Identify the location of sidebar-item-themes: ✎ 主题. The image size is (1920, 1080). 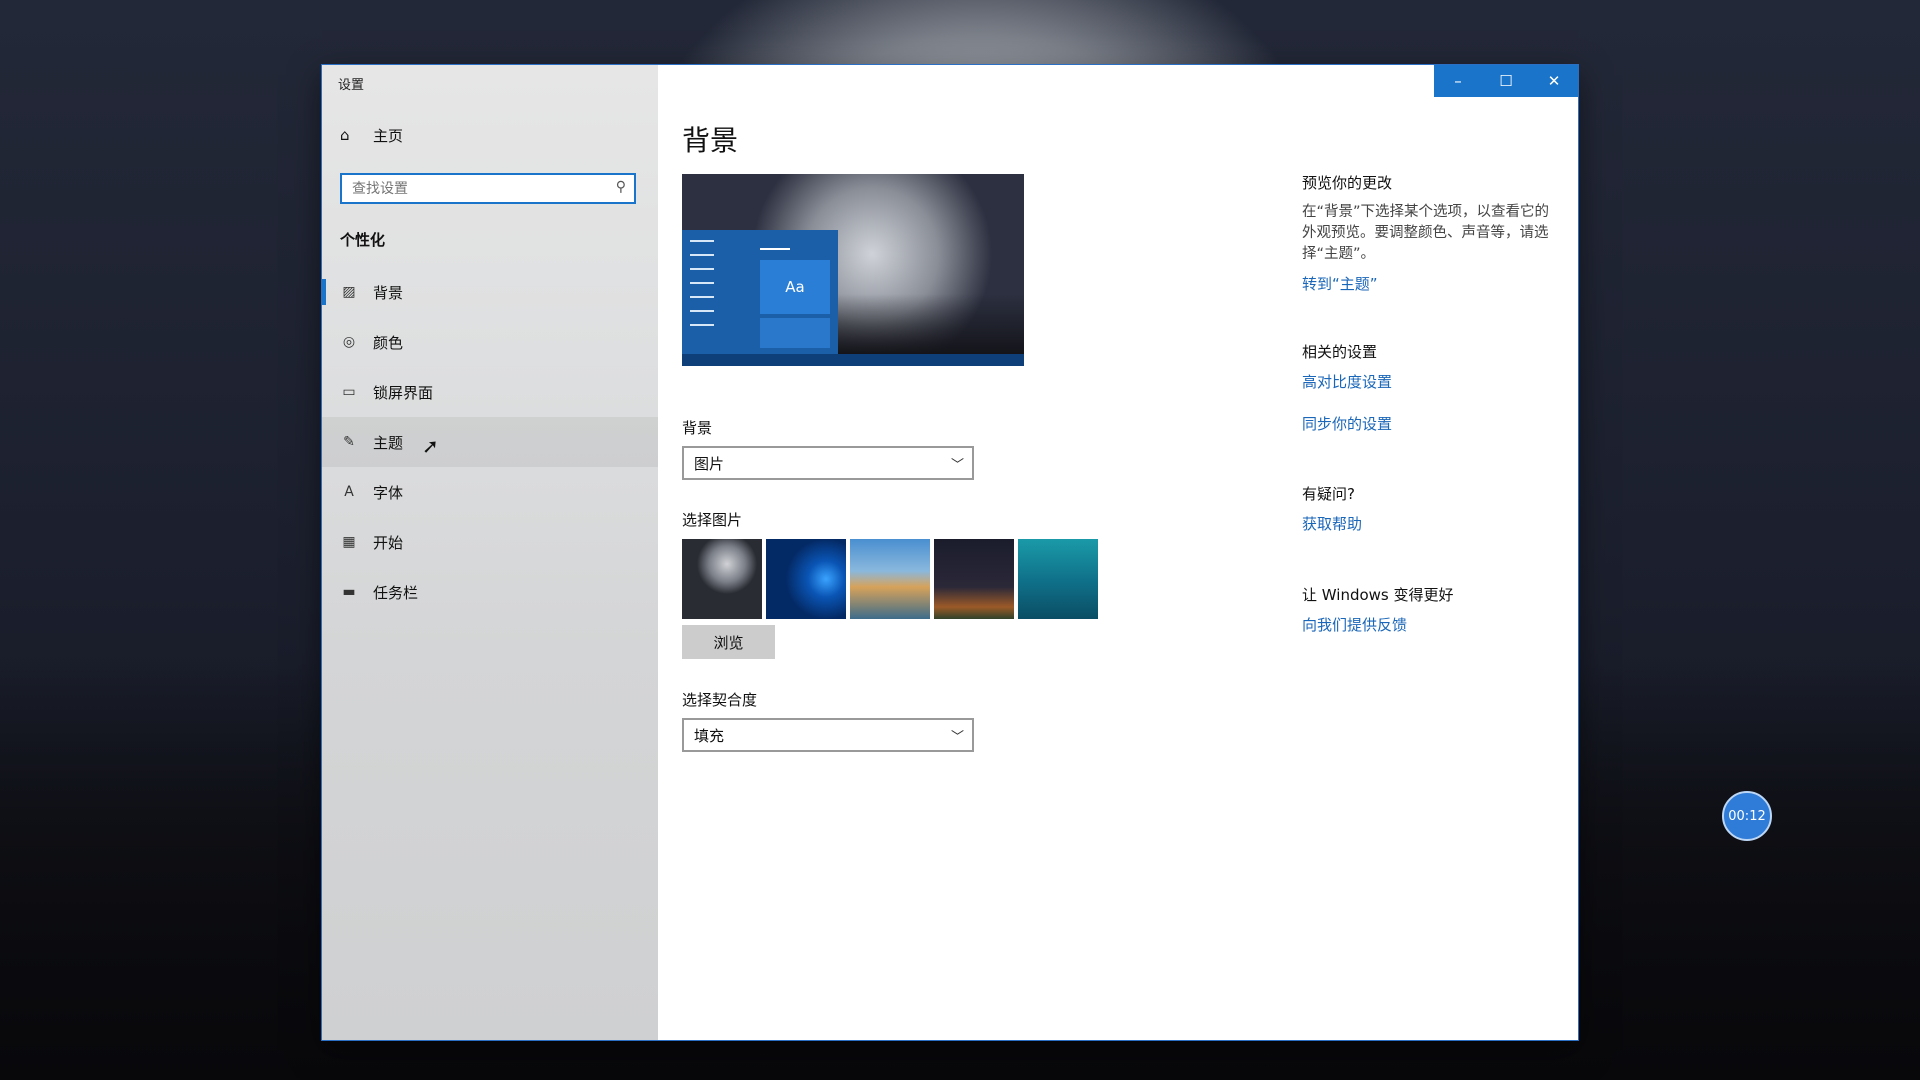
(490, 442).